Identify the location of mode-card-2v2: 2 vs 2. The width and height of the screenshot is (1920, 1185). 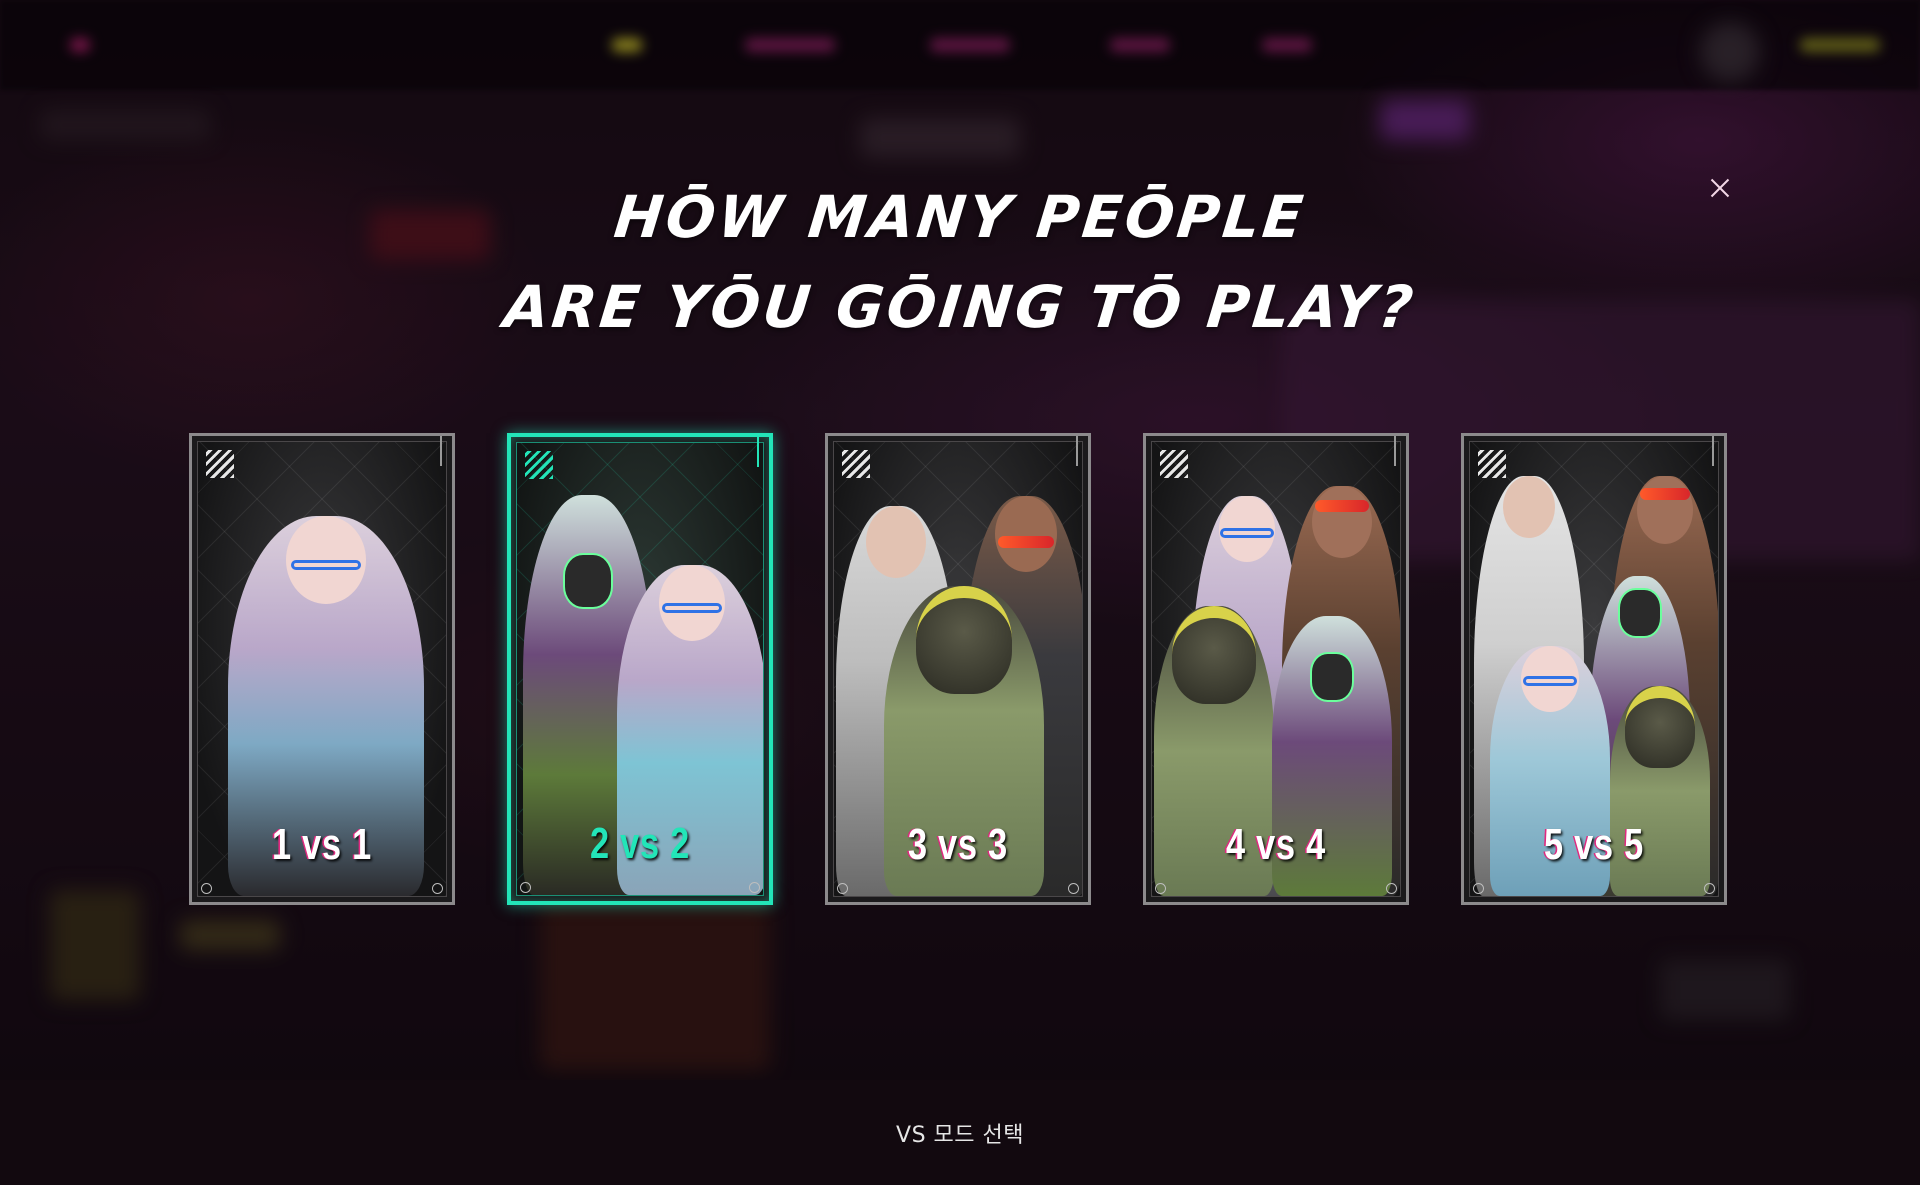
(640, 669).